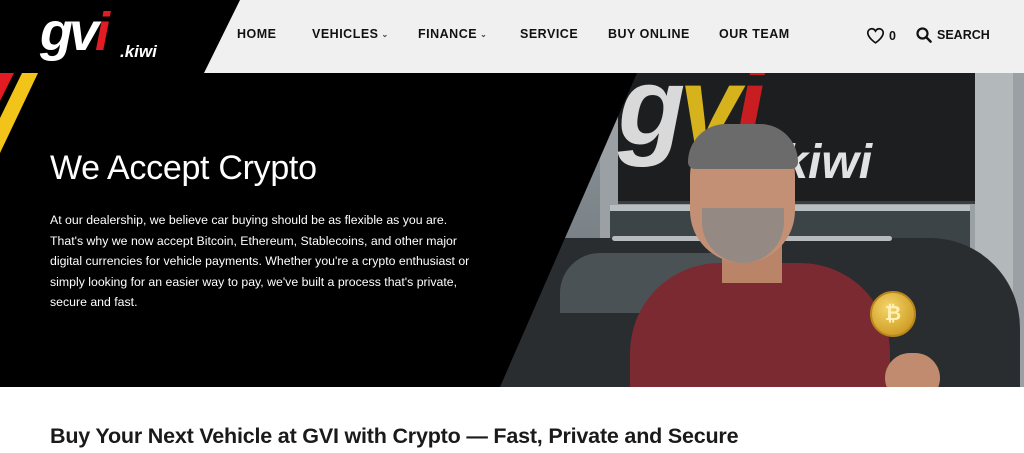 The height and width of the screenshot is (453, 1024). I want to click on nav-finance: FINANCE ⌄, so click(452, 34).